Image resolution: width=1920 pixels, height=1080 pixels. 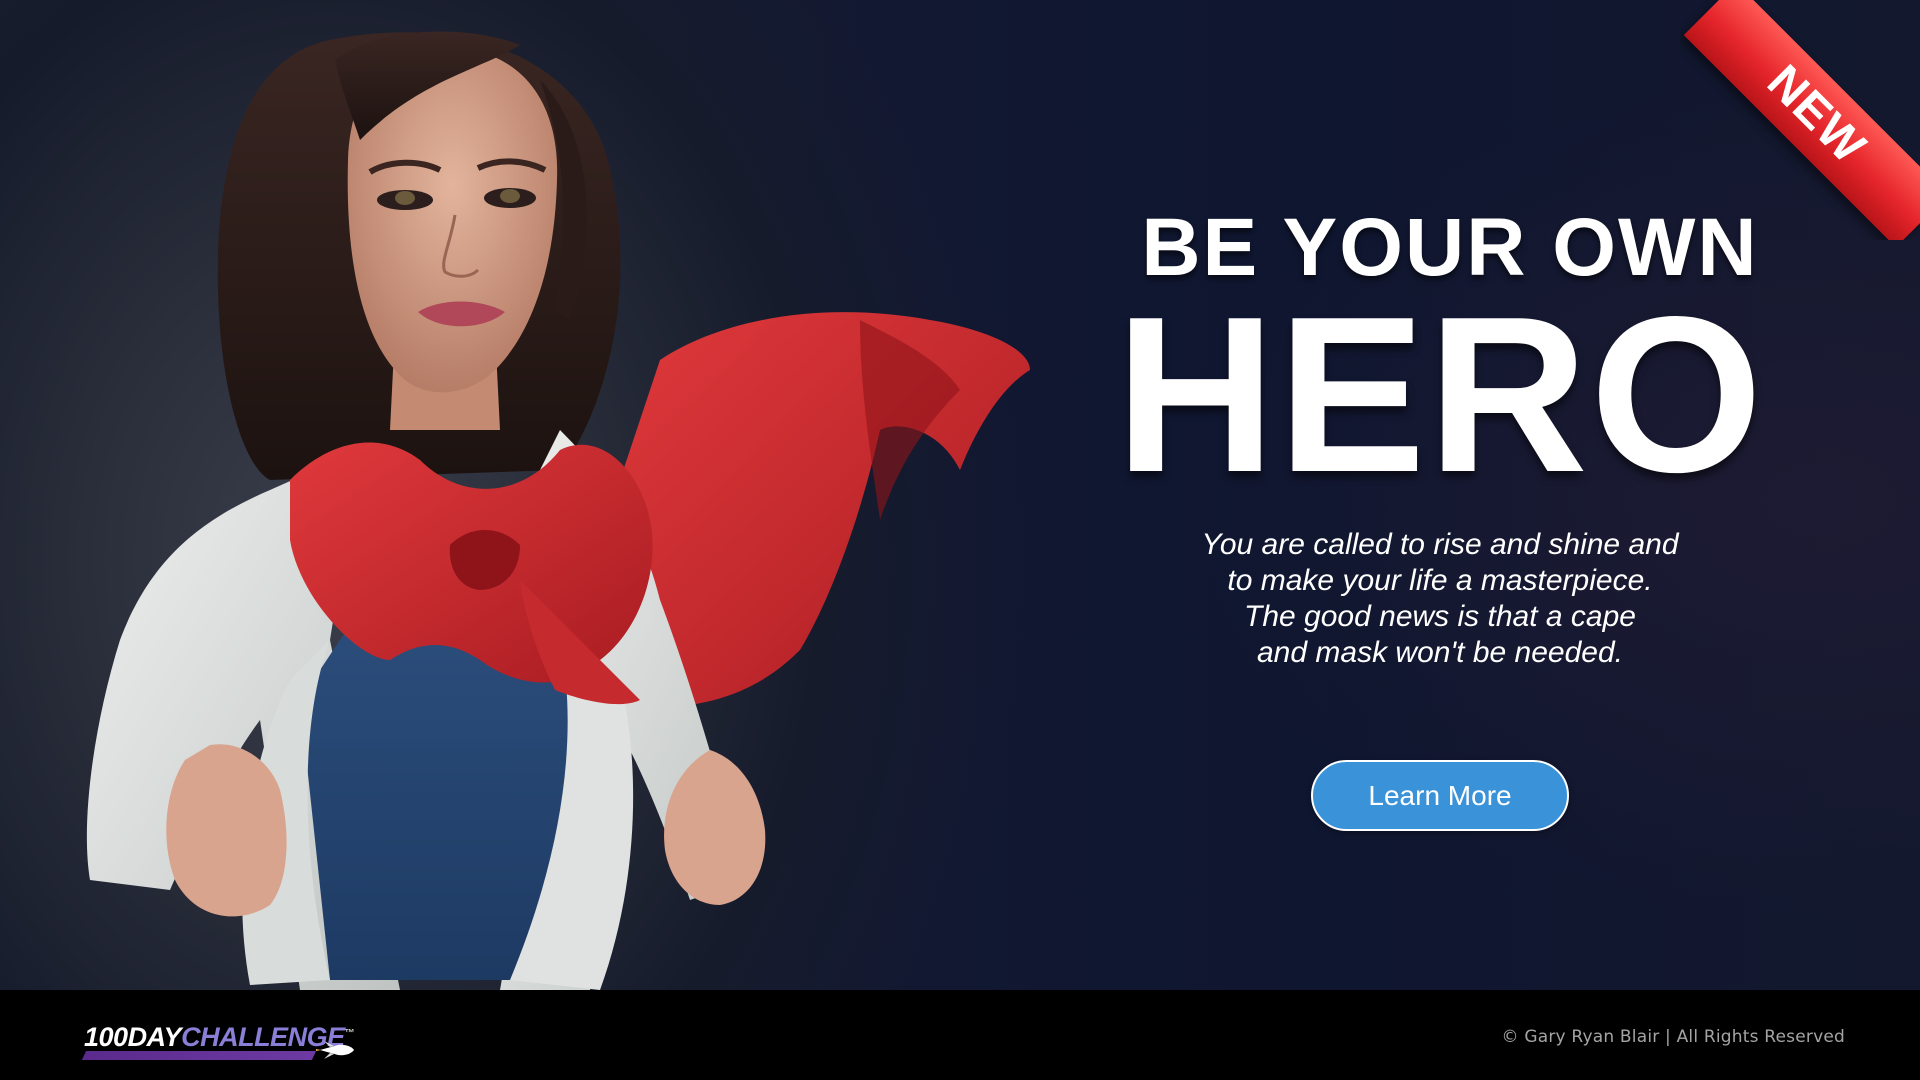 I want to click on 100-day-challenge-logo: 100DAYCHALLENGE™, so click(x=222, y=1041).